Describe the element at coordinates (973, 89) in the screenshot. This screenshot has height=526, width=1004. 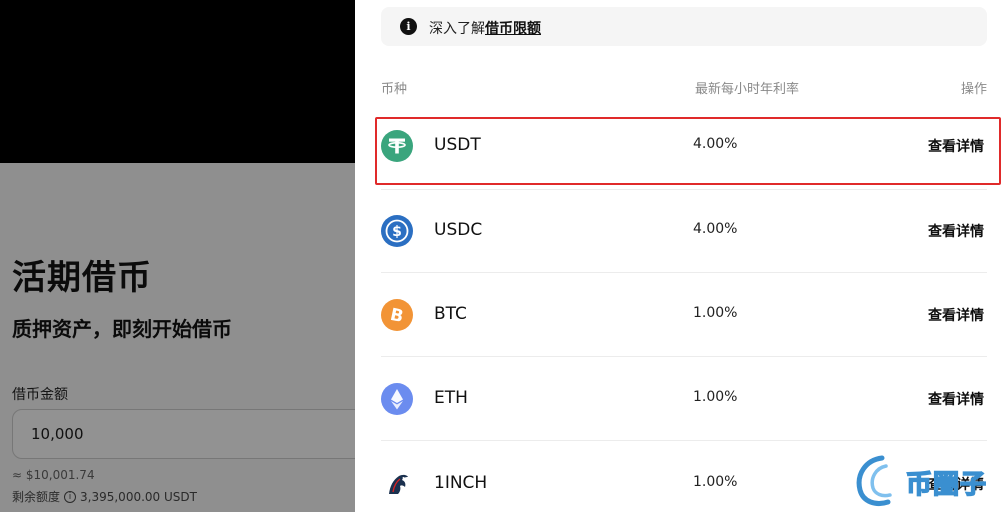
I see `column-header-action: 操作` at that location.